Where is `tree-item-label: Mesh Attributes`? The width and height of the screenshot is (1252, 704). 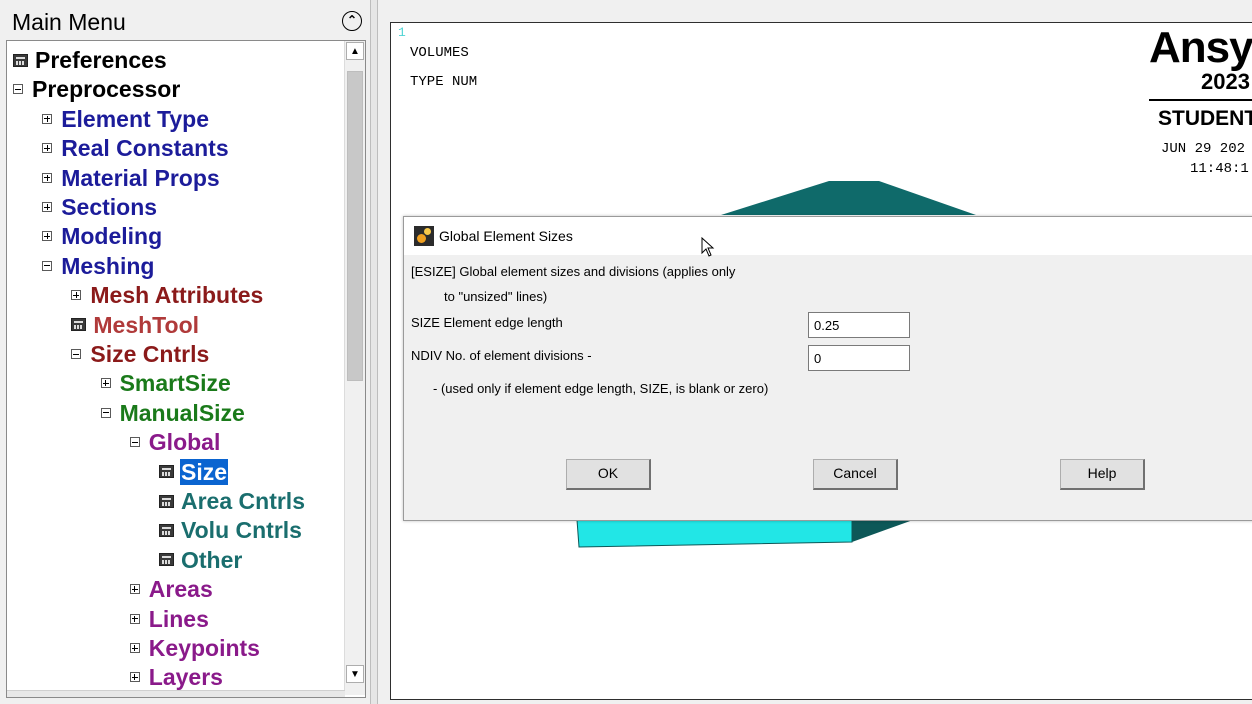 tree-item-label: Mesh Attributes is located at coordinates (177, 295).